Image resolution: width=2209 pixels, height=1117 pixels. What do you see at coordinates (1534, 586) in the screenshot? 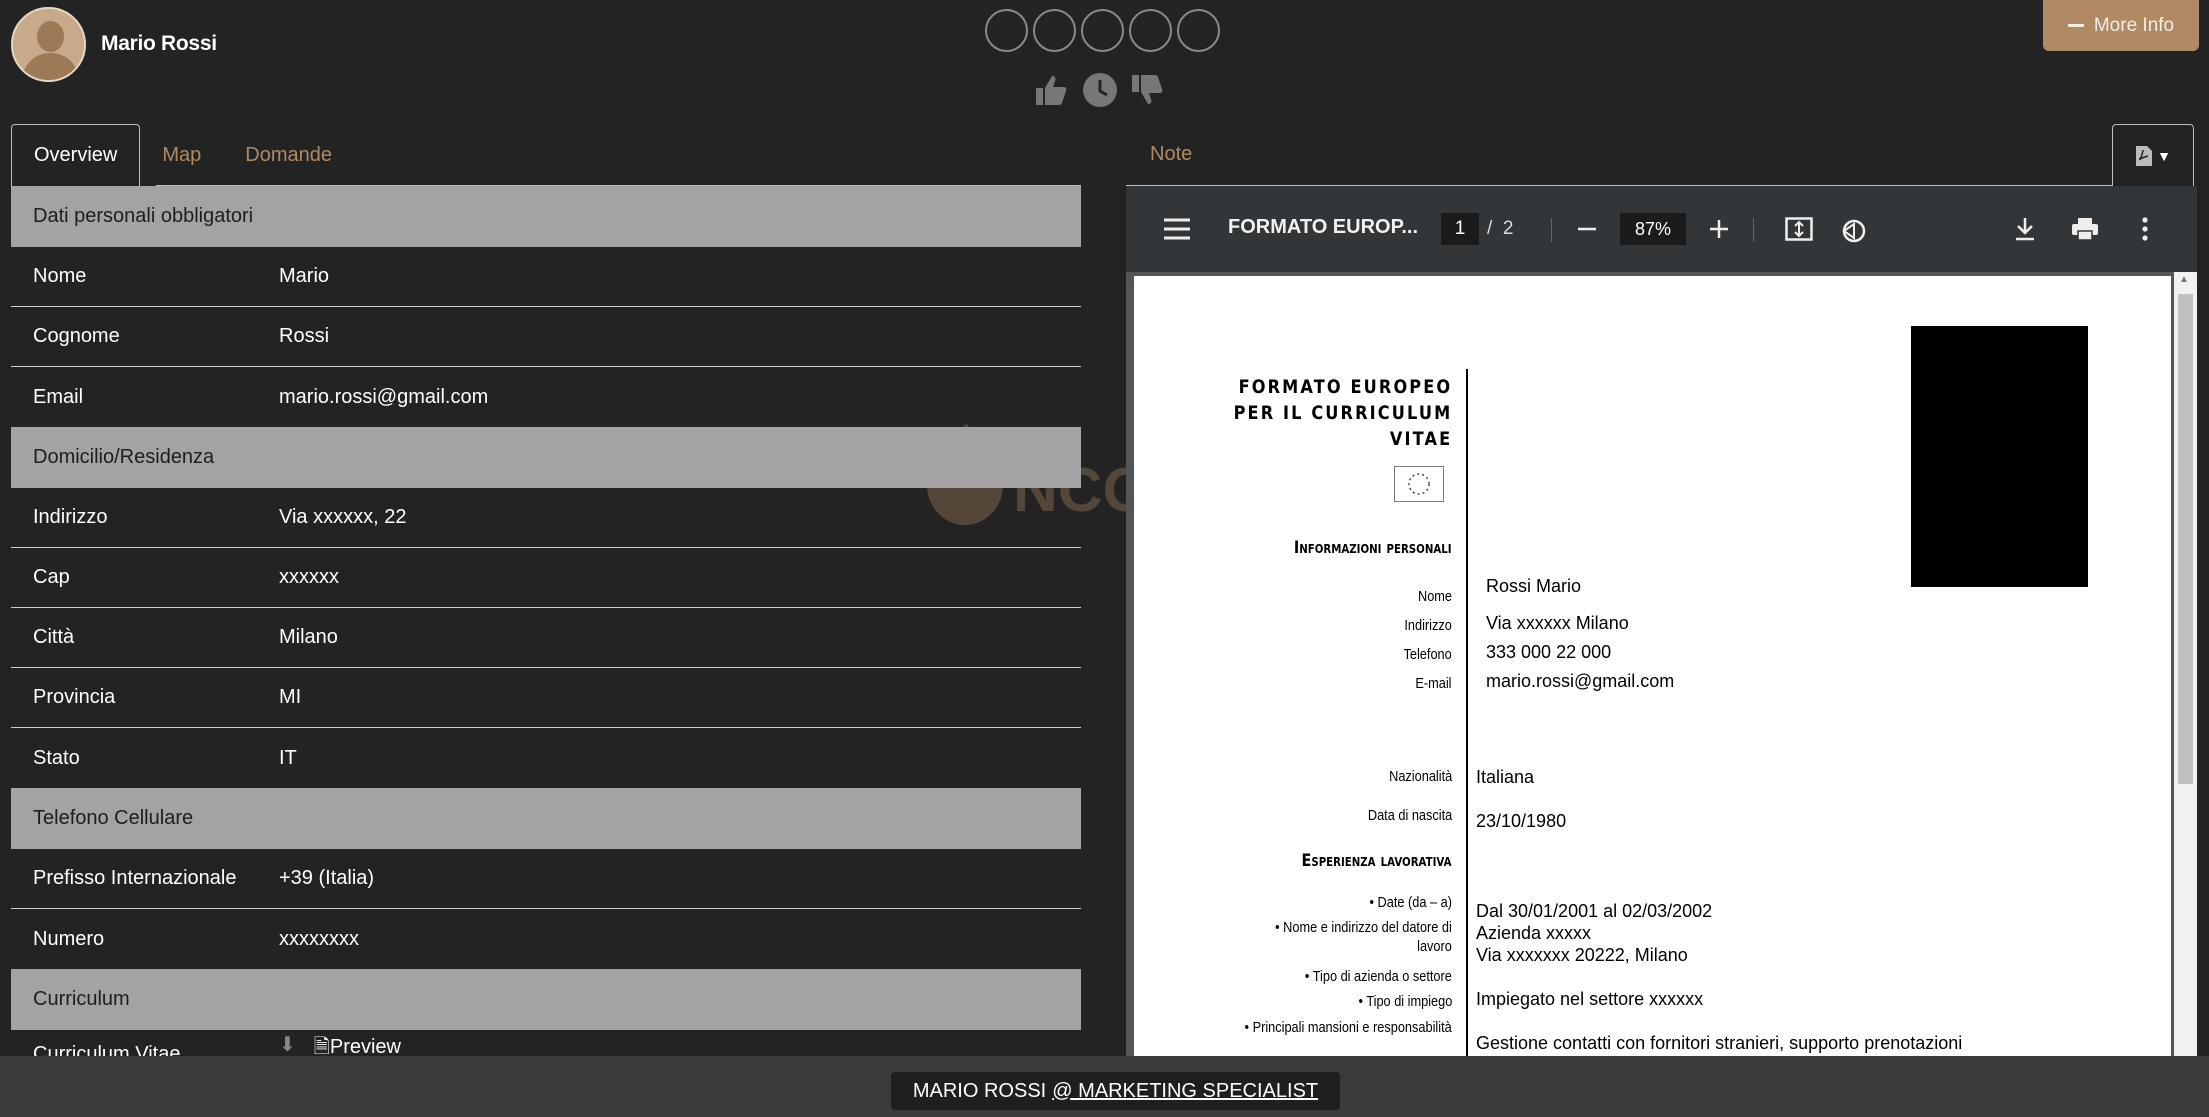
I see `cv-value: Rossi Mario` at bounding box center [1534, 586].